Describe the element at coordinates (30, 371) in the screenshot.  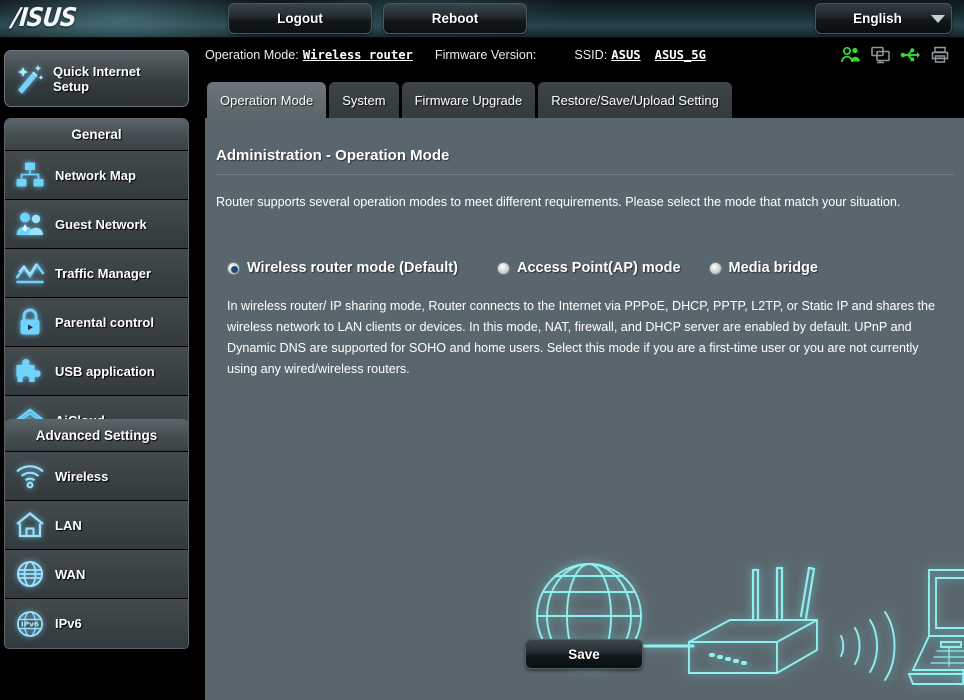
I see `puzzle-icon` at that location.